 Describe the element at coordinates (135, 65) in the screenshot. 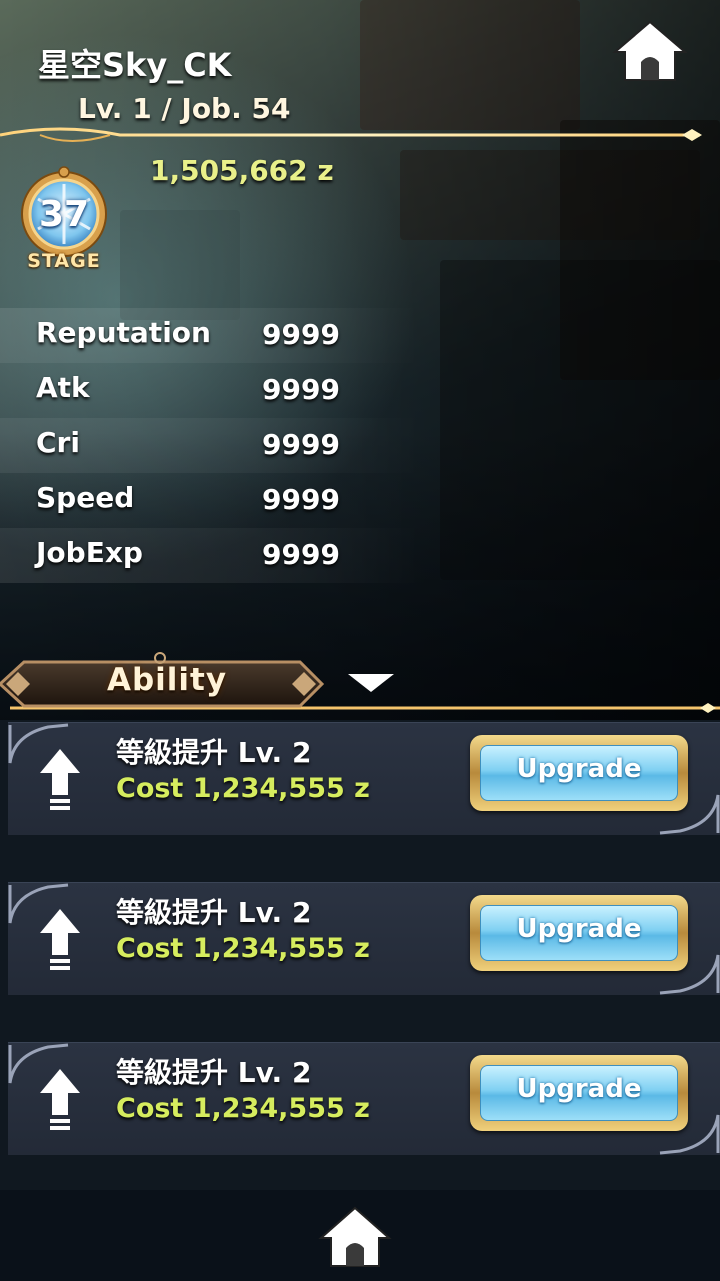

I see `player-name: 星空Sky_CK` at that location.